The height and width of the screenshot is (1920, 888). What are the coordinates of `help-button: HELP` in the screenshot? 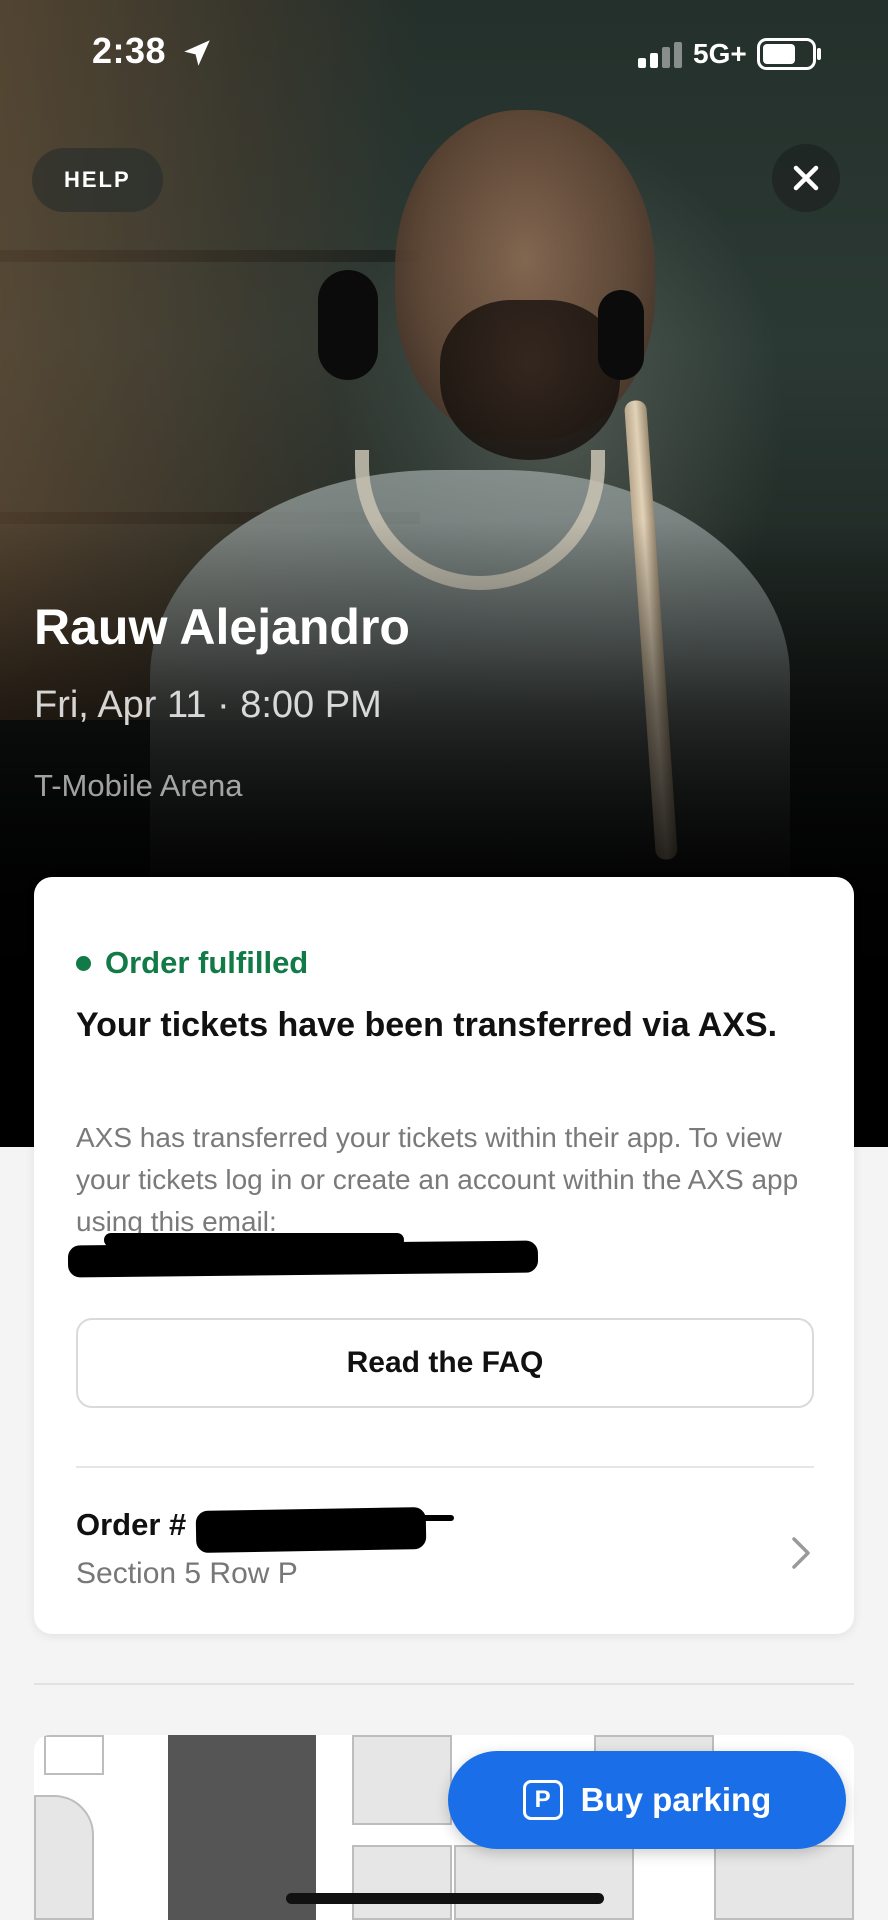 It's located at (97, 180).